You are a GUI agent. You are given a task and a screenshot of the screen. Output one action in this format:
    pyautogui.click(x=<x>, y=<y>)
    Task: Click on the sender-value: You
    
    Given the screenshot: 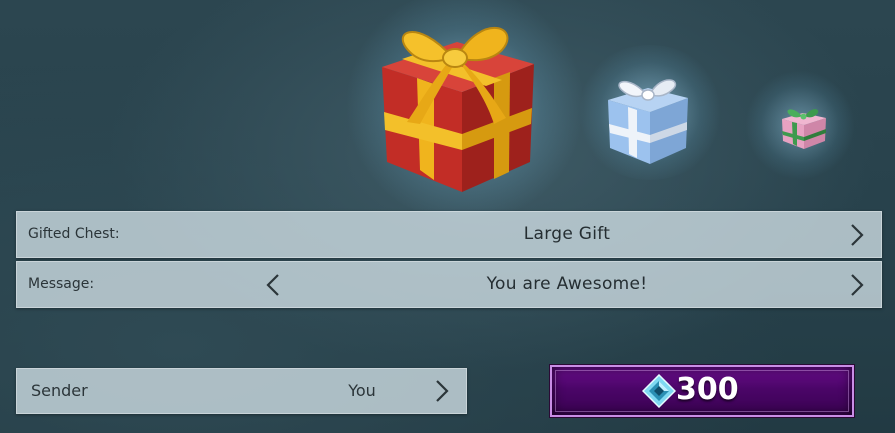 What is the action you would take?
    pyautogui.click(x=362, y=390)
    